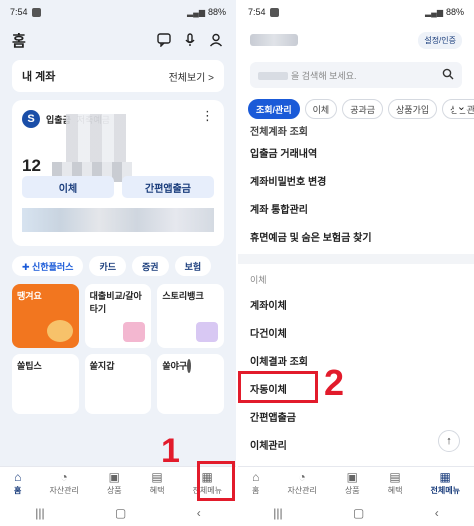 The height and width of the screenshot is (526, 474). Describe the element at coordinates (196, 12) in the screenshot. I see `signal-icon: ▂▄▆` at that location.